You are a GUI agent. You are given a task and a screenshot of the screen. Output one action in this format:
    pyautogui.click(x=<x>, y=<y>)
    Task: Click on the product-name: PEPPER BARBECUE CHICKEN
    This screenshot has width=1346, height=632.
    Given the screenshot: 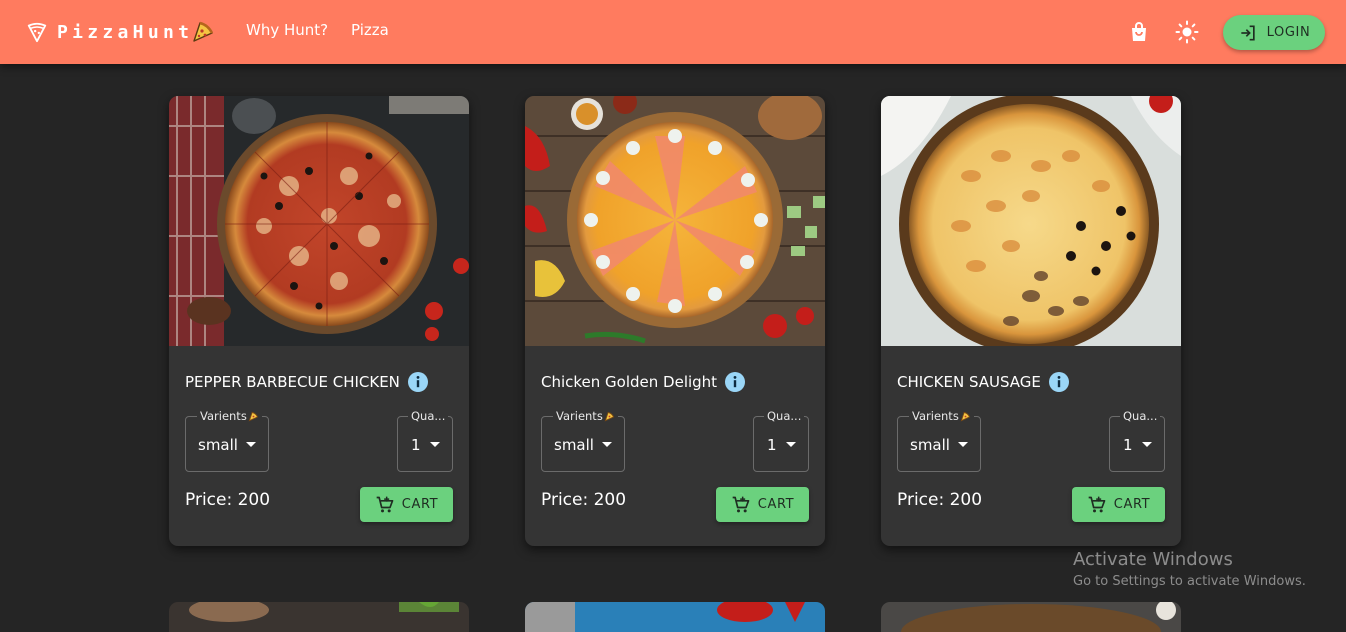 What is the action you would take?
    pyautogui.click(x=292, y=382)
    